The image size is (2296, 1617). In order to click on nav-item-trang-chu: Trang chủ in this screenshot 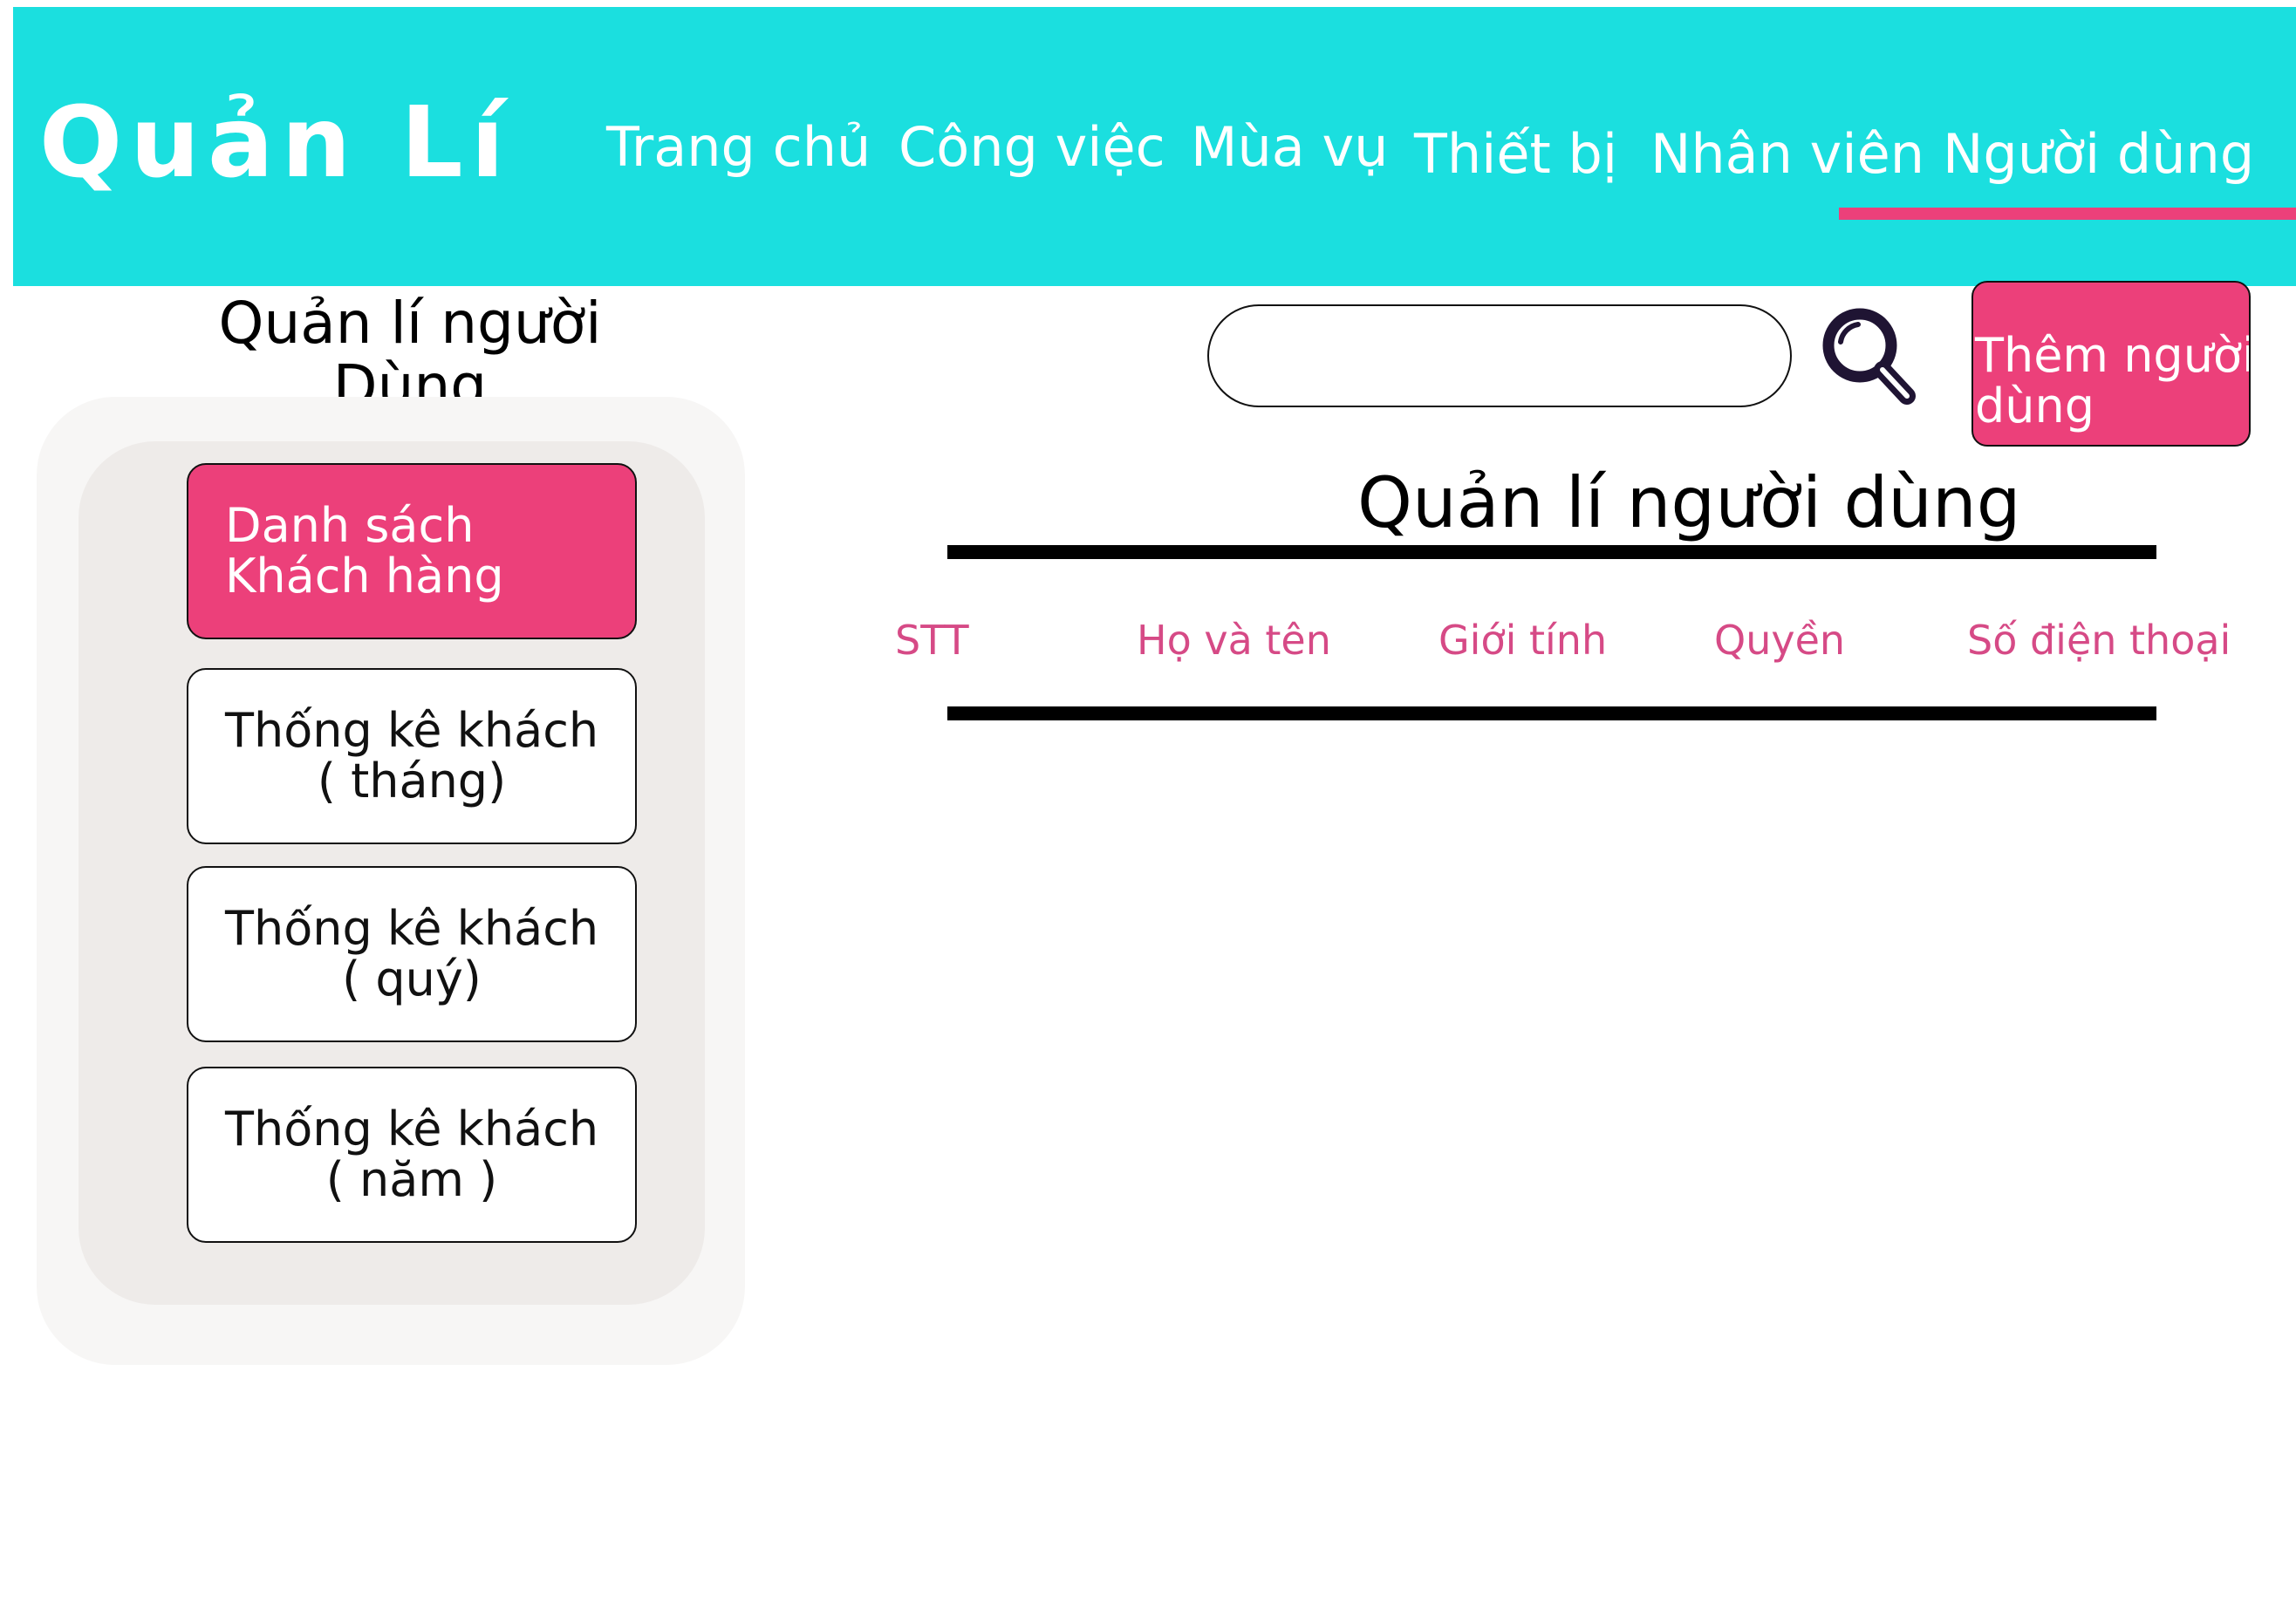, I will do `click(738, 147)`.